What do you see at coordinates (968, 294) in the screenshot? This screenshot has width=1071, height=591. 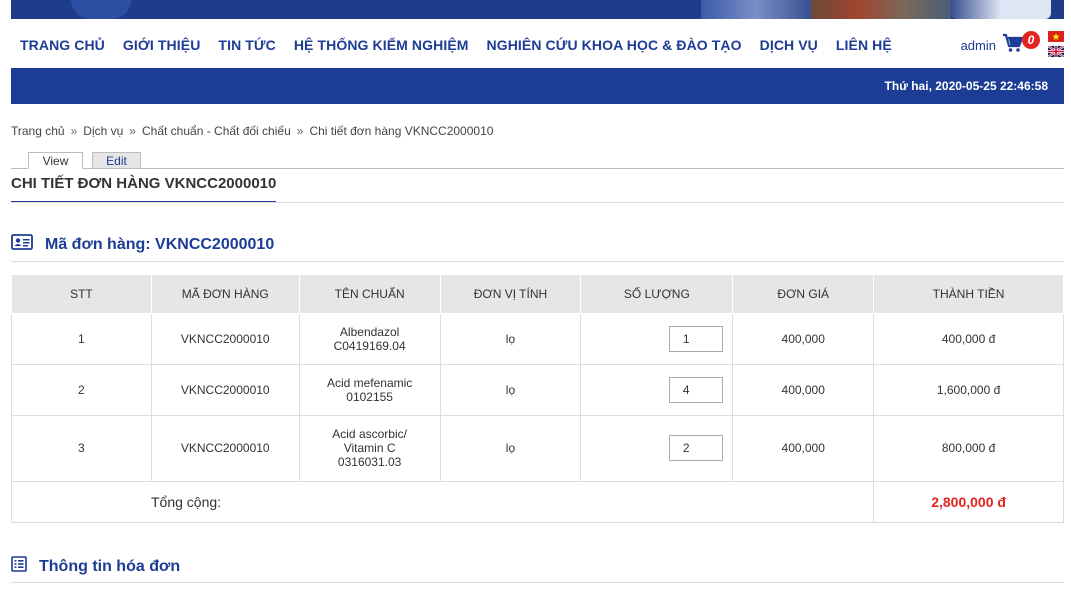 I see `column-header: THÀNH TIỀN` at bounding box center [968, 294].